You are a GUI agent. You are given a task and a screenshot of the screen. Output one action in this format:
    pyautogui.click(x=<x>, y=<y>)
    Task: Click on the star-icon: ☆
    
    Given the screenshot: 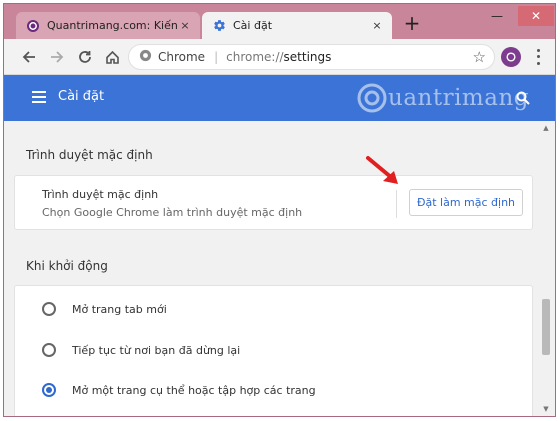 What is the action you would take?
    pyautogui.click(x=479, y=57)
    